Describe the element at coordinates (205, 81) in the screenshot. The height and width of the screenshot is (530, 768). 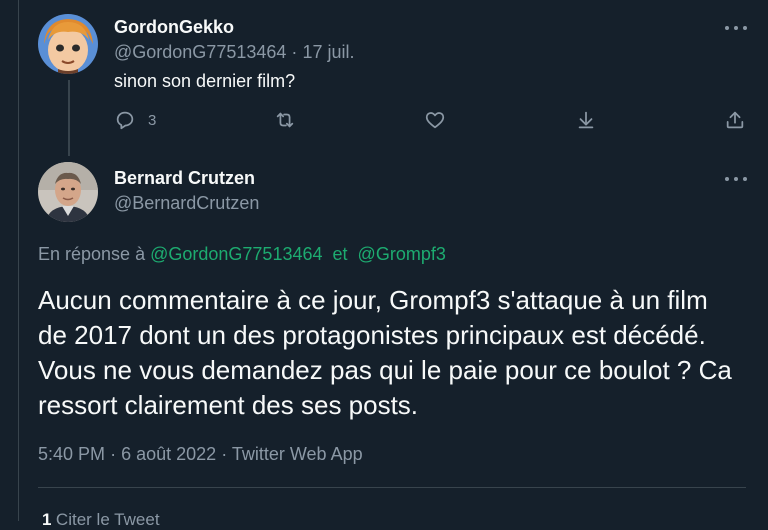
I see `reply-text: sinon son dernier film?` at that location.